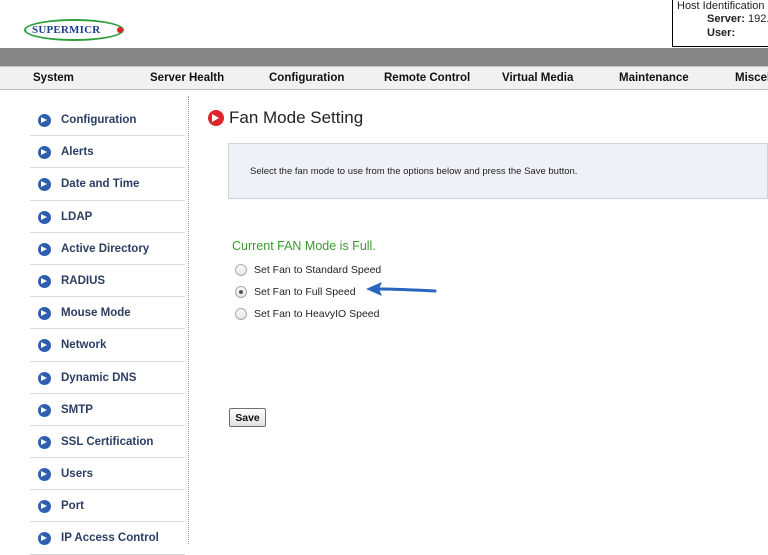 This screenshot has height=555, width=768. I want to click on nav-virtual-media: Virtual Media, so click(537, 78).